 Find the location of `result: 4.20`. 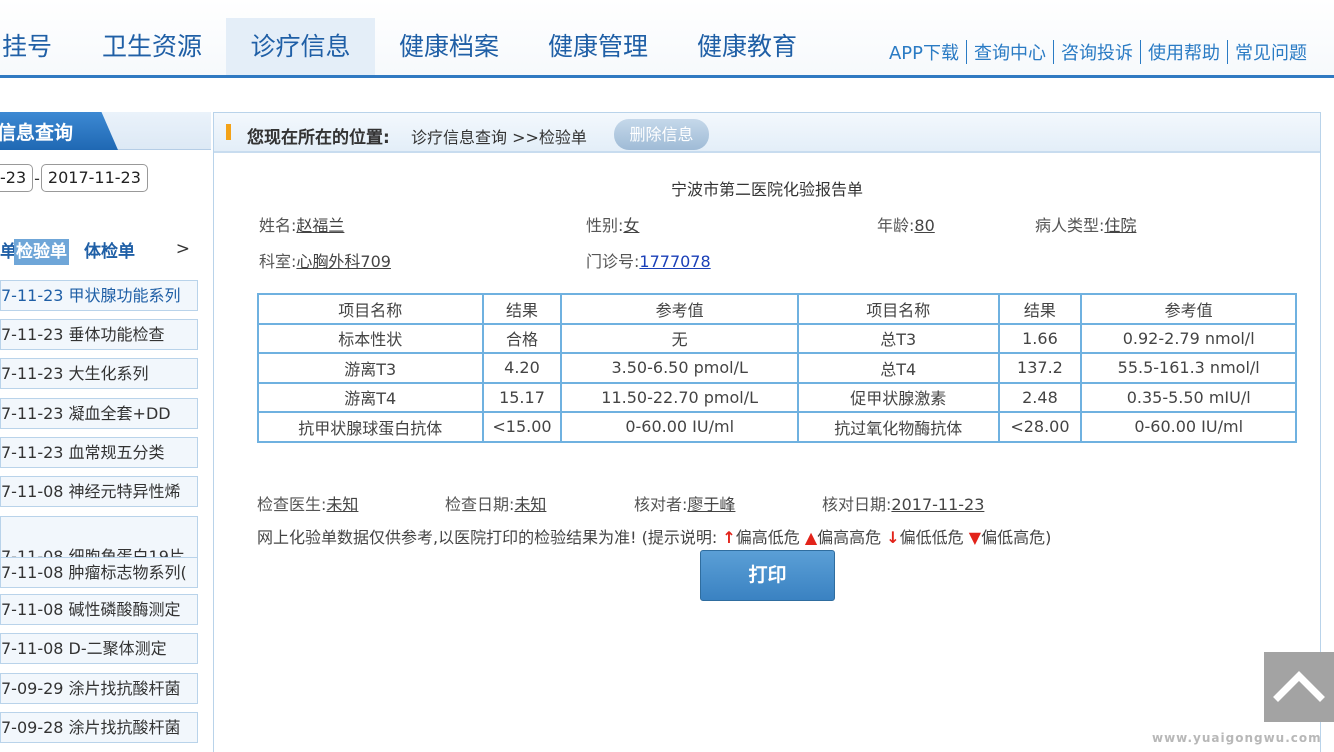

result: 4.20 is located at coordinates (522, 368).